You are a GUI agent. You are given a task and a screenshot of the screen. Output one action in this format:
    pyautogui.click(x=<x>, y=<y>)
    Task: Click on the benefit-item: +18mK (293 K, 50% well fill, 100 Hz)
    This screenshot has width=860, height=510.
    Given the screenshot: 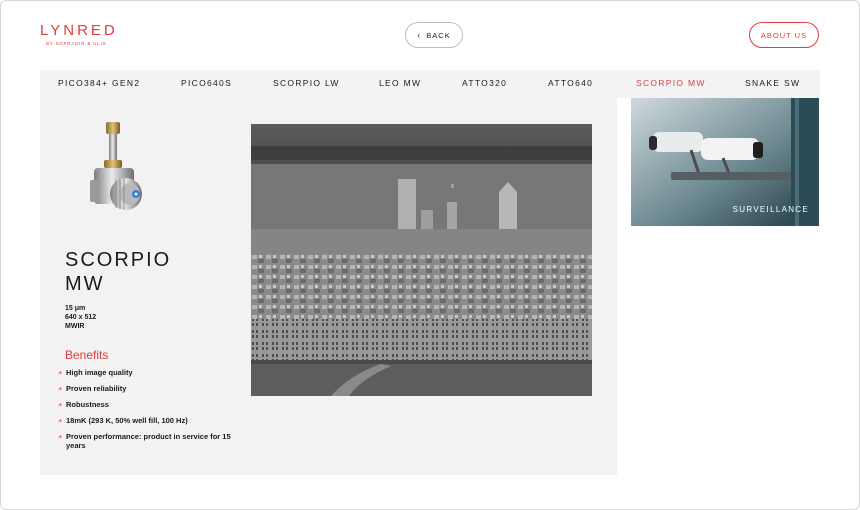 What is the action you would take?
    pyautogui.click(x=123, y=420)
    